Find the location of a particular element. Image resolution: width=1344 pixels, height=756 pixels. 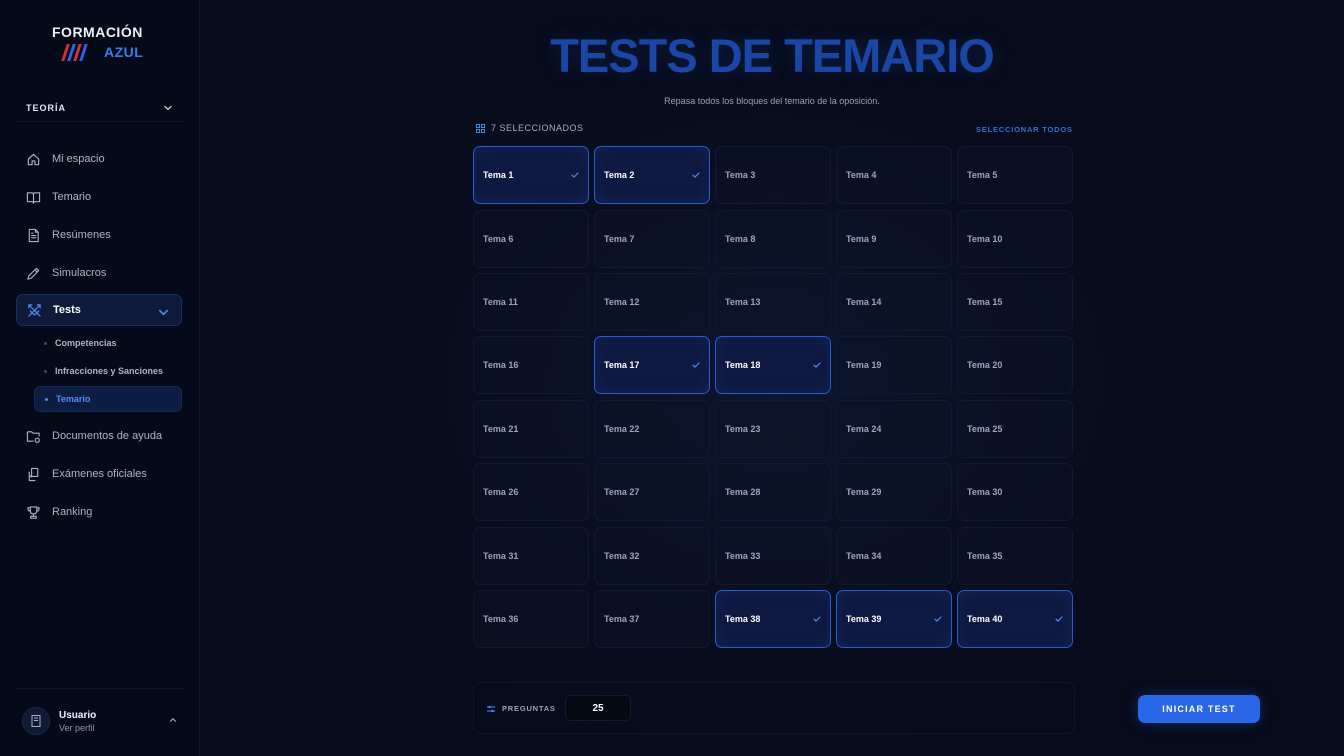

brand-top-text: FORMACIÓN is located at coordinates (97, 32).